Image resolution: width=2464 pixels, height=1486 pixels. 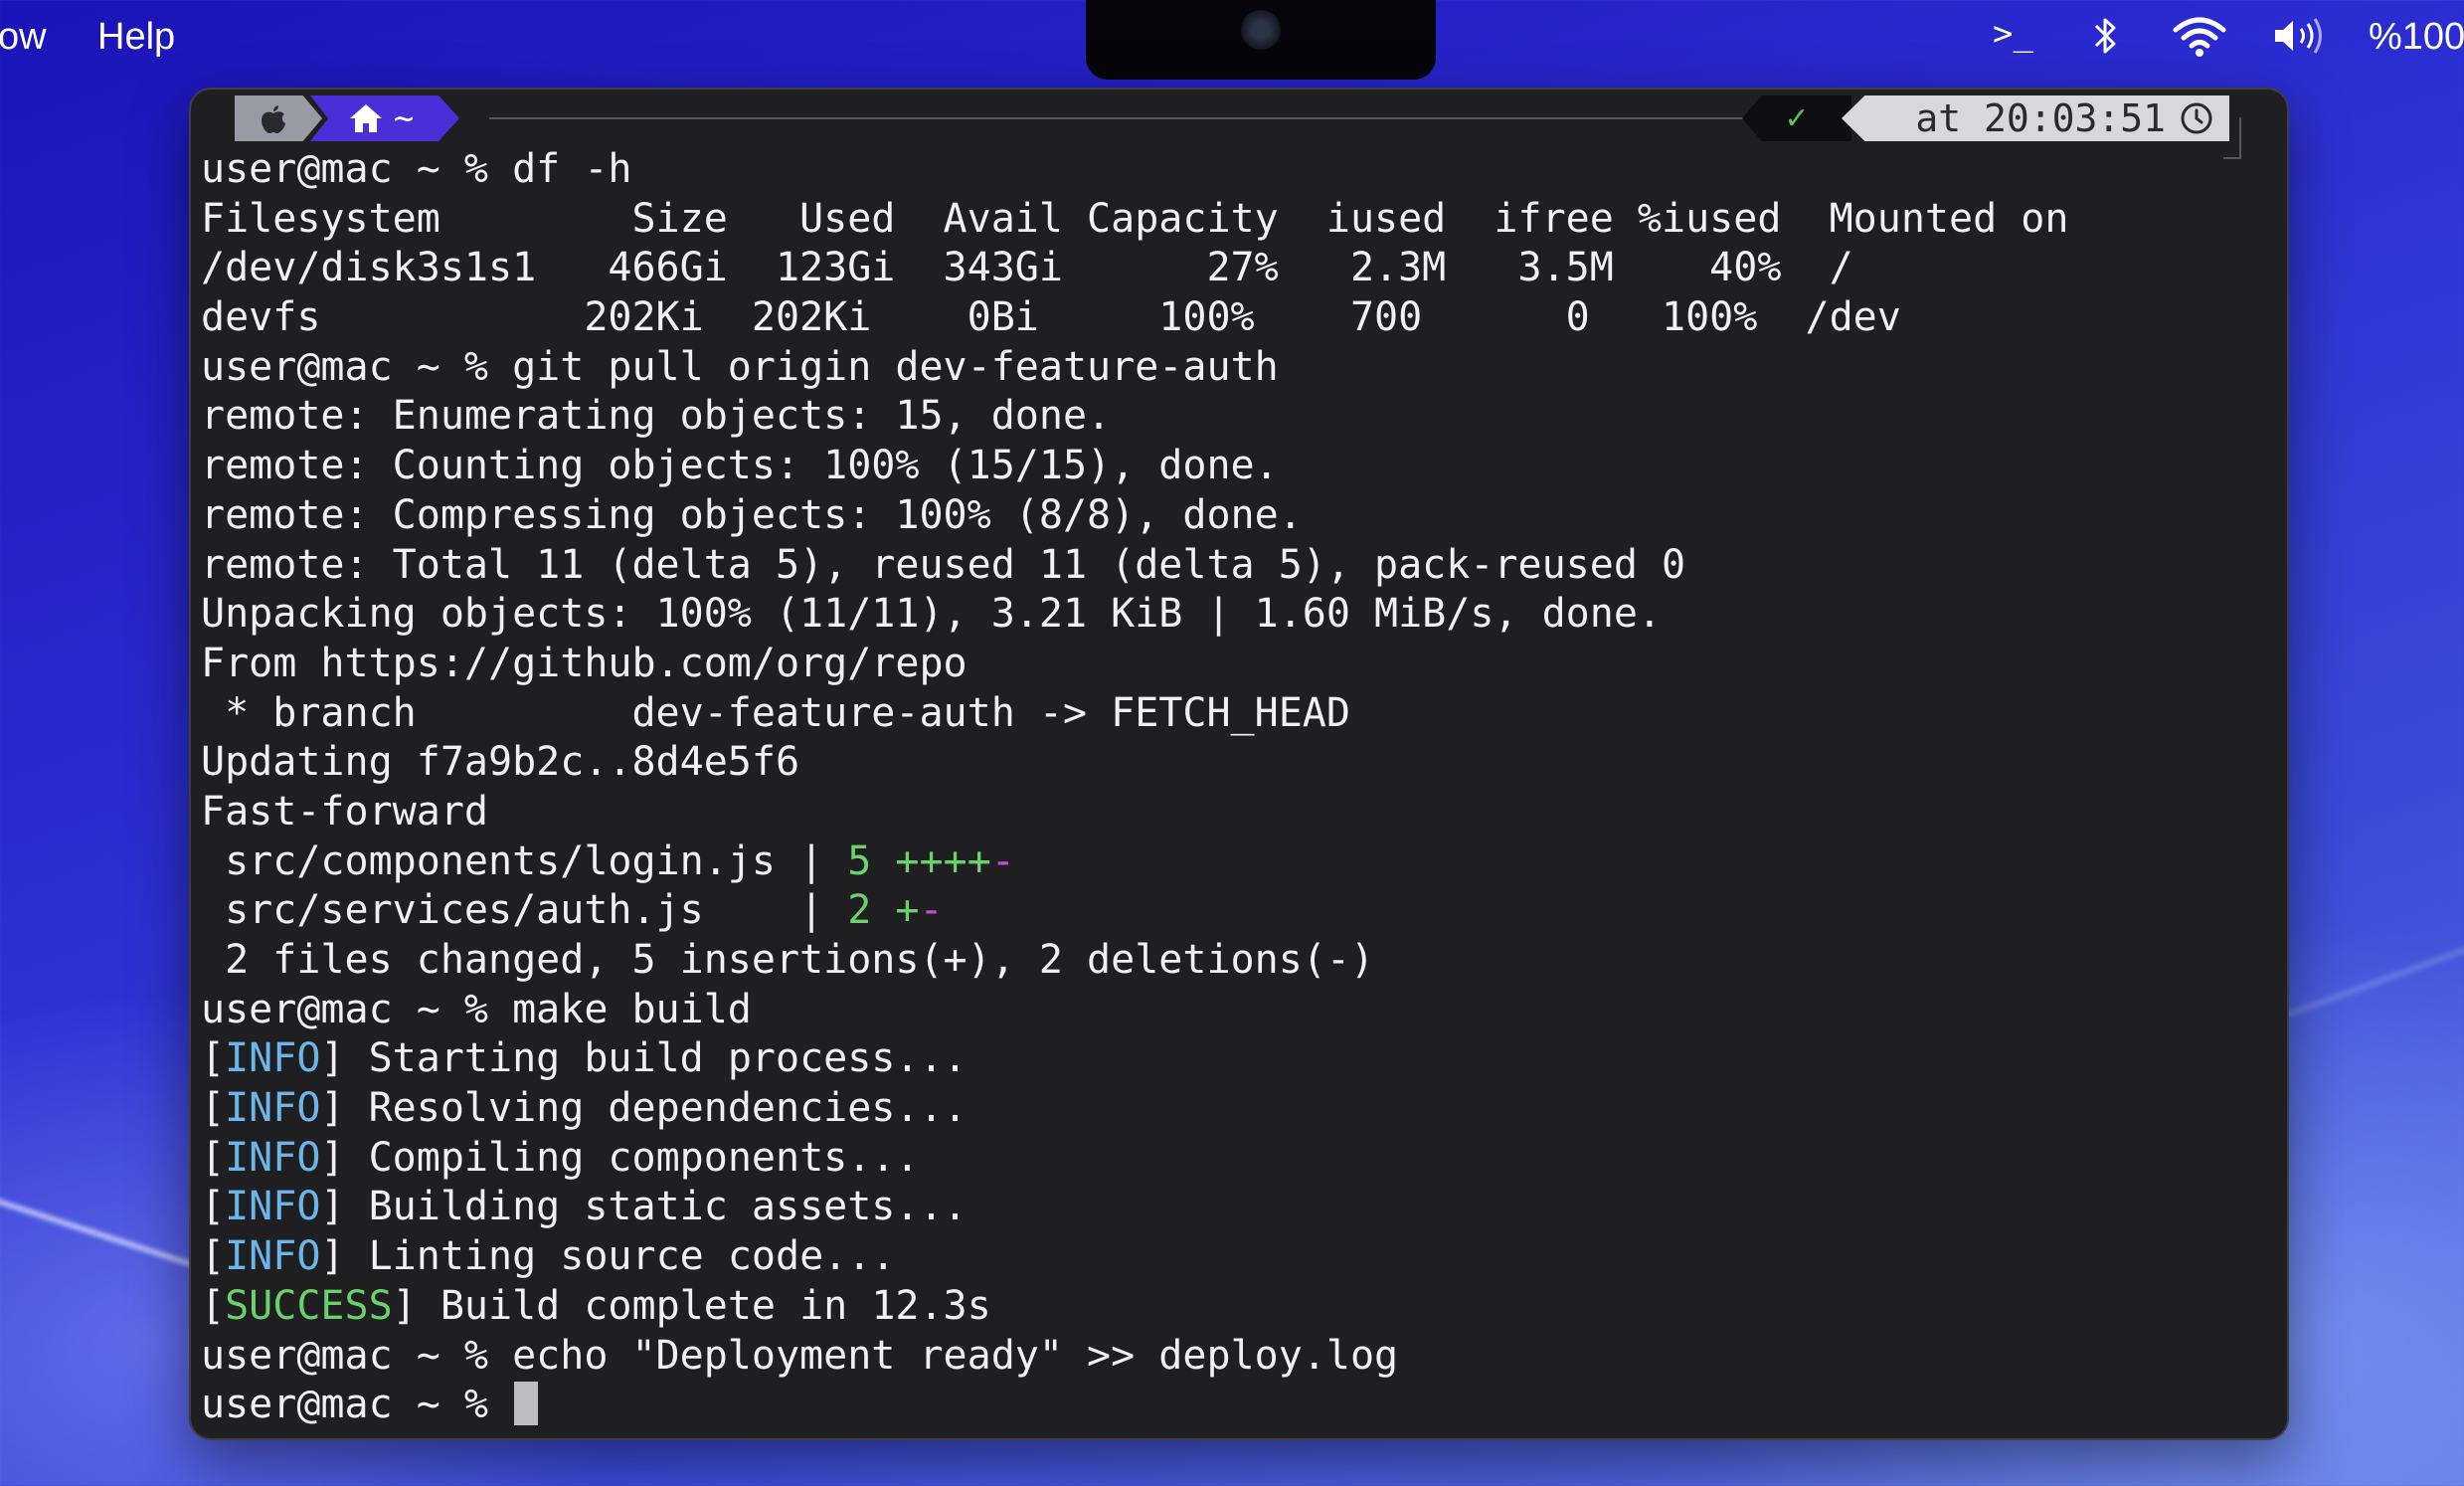 What do you see at coordinates (775, 713) in the screenshot?
I see `text-segment: * branch dev-feature-auth -> FETCH_HEAD` at bounding box center [775, 713].